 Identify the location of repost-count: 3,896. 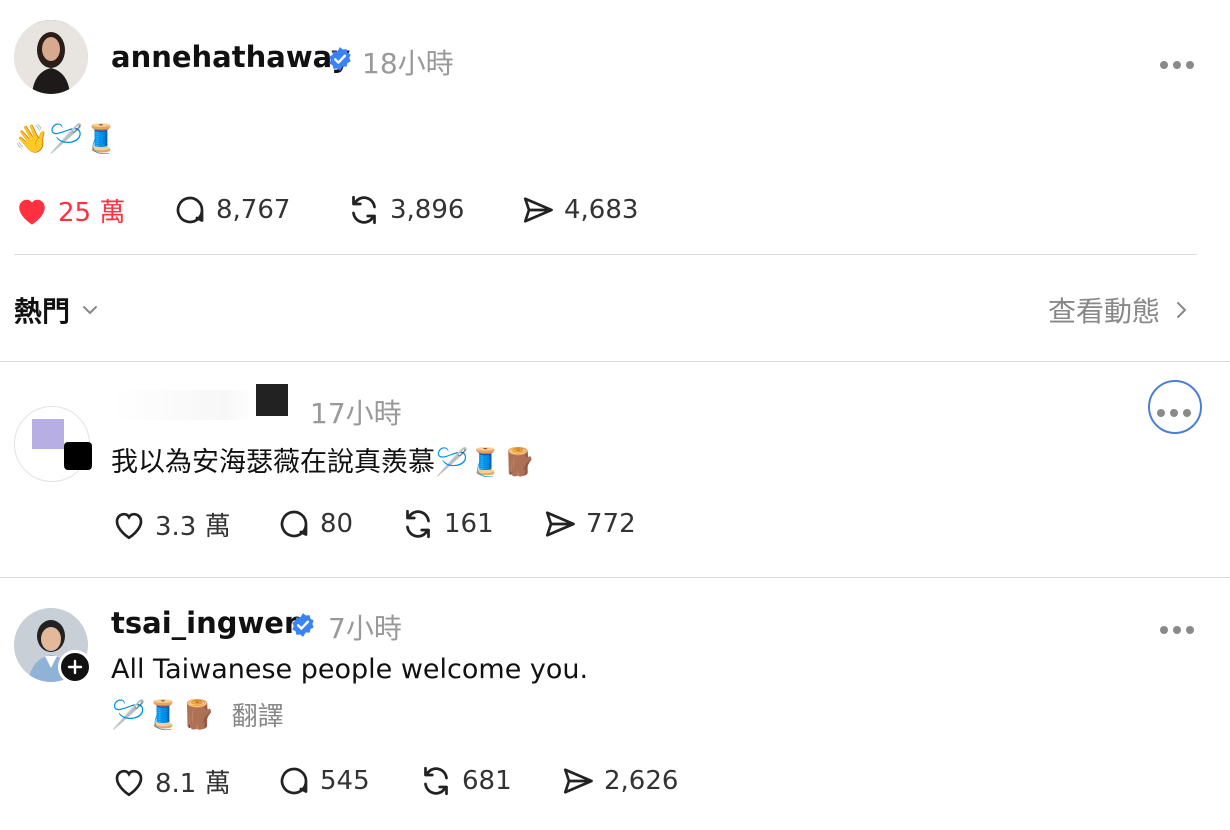
(427, 210).